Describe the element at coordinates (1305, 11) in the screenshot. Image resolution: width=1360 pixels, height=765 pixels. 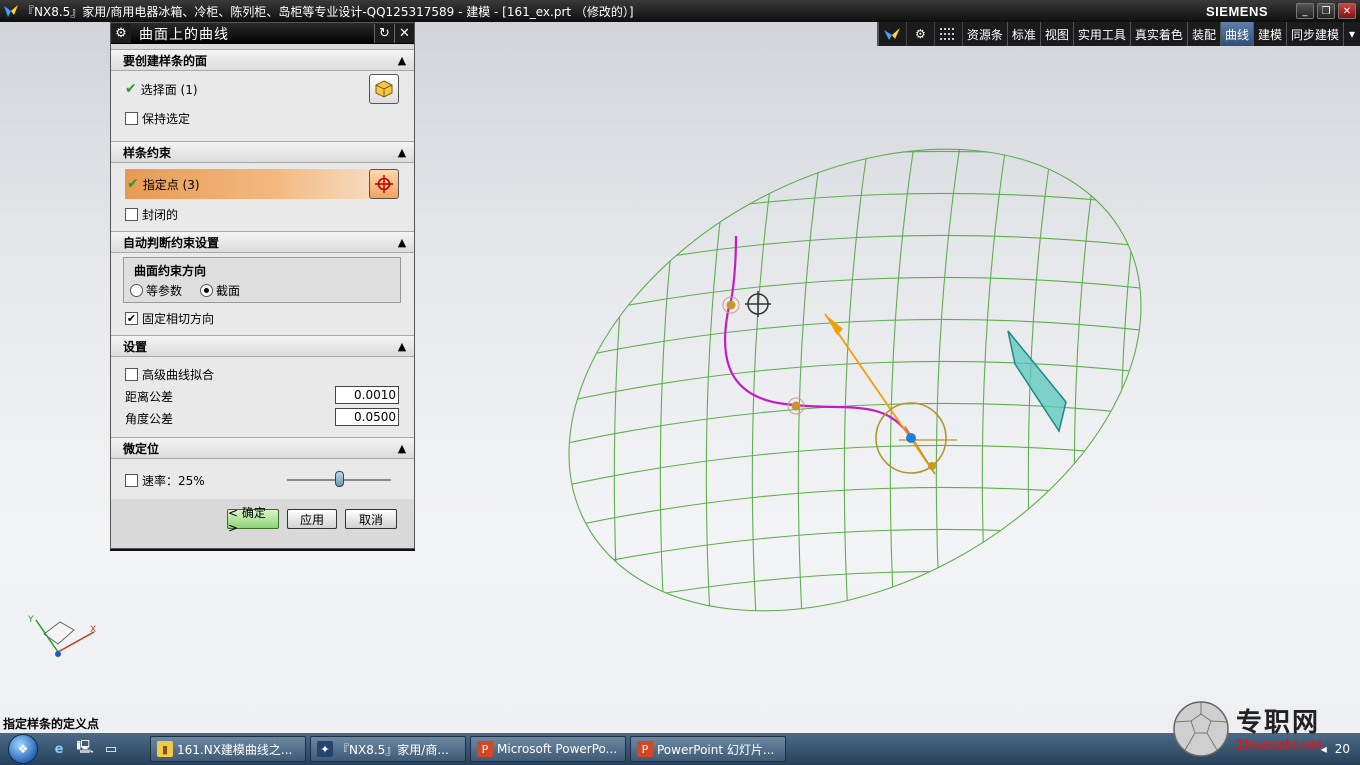
I see `minimize-button: _` at that location.